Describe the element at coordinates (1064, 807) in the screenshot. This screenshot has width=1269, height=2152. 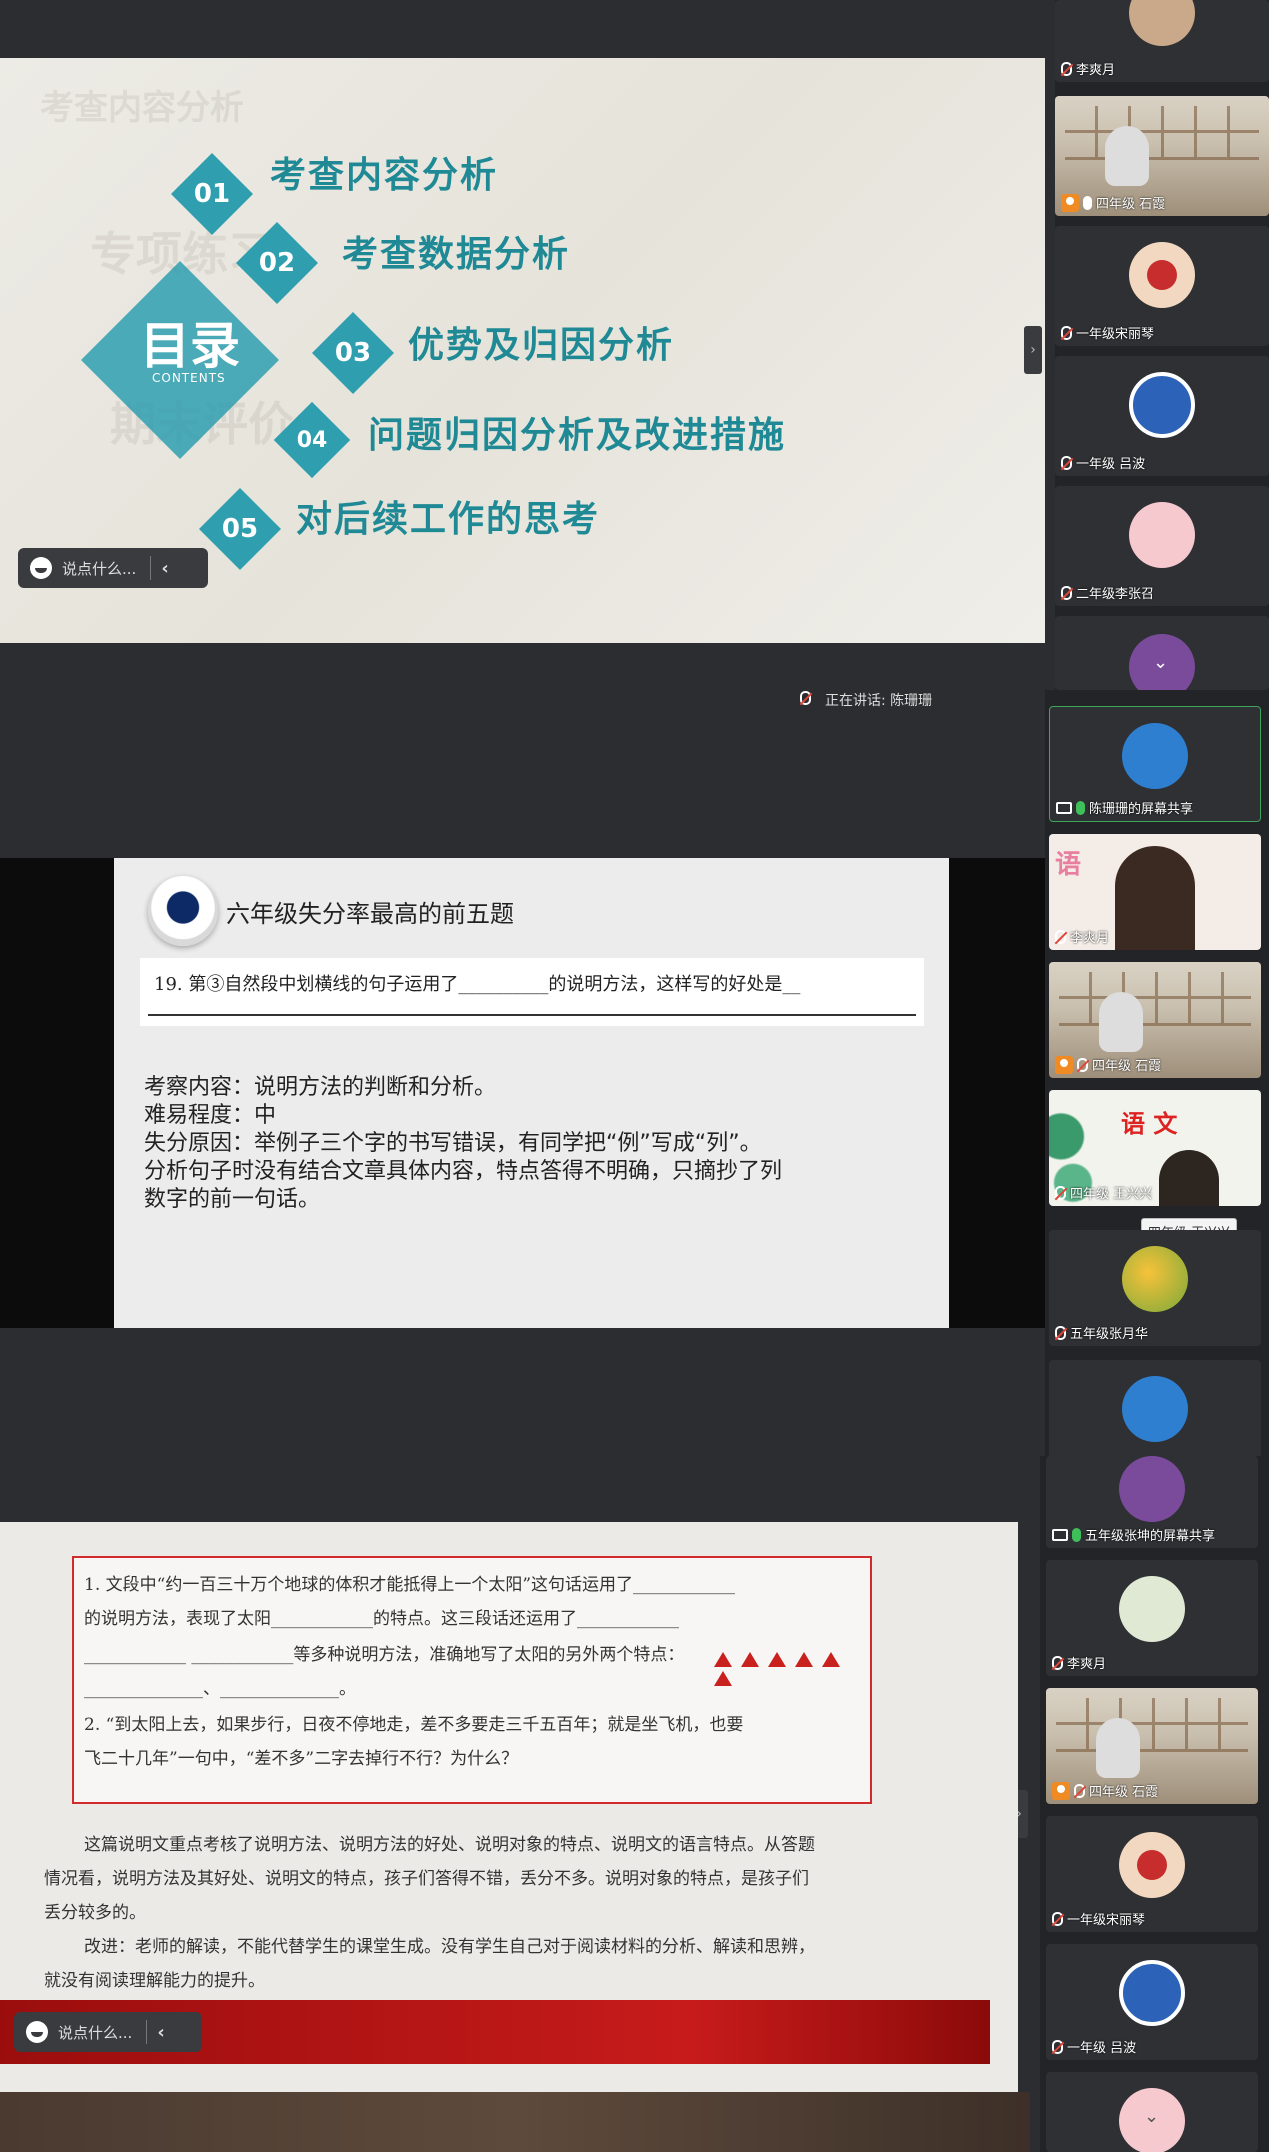
I see `screen-share-icon` at that location.